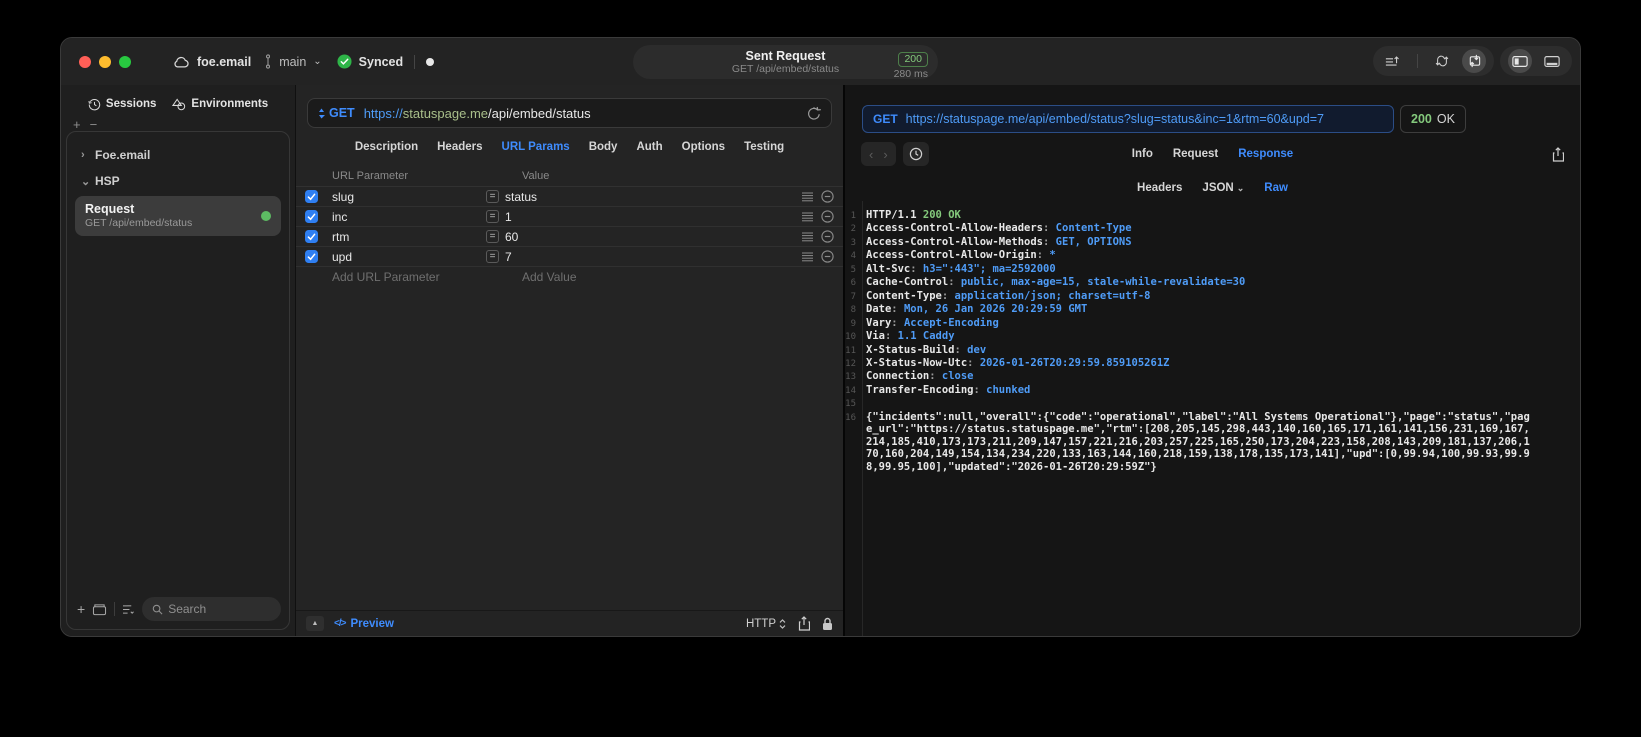 The image size is (1641, 737). What do you see at coordinates (125, 61) in the screenshot?
I see `zoom-window-button` at bounding box center [125, 61].